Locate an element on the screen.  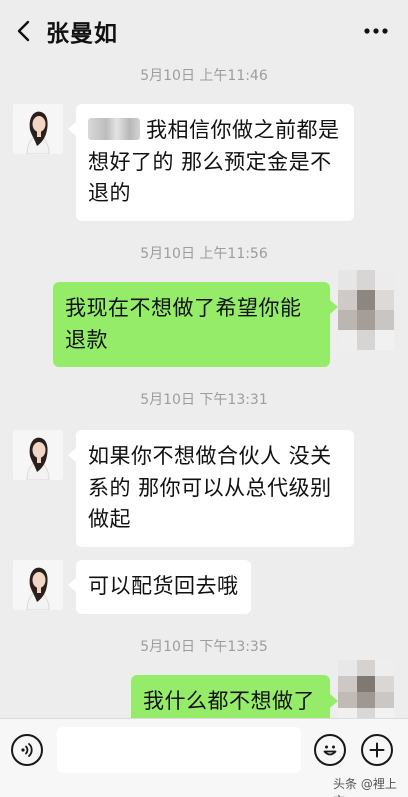
message-text: 我什么都不想做了 is located at coordinates (229, 701).